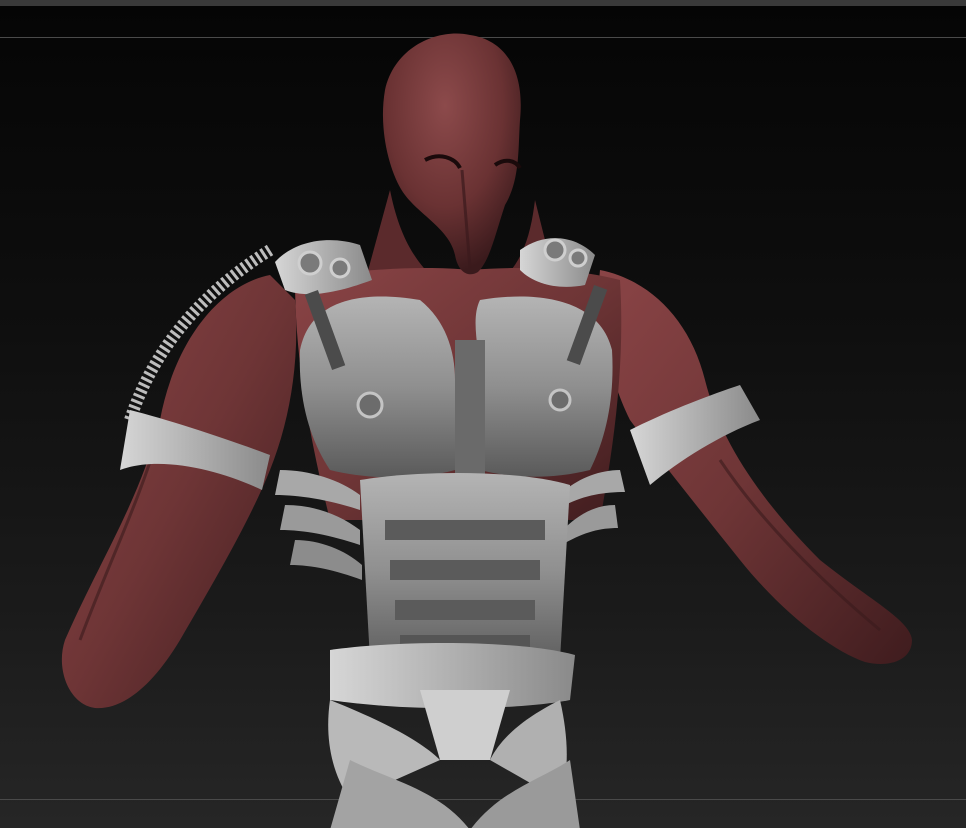 The image size is (966, 828). What do you see at coordinates (179, 492) in the screenshot?
I see `left-arm` at bounding box center [179, 492].